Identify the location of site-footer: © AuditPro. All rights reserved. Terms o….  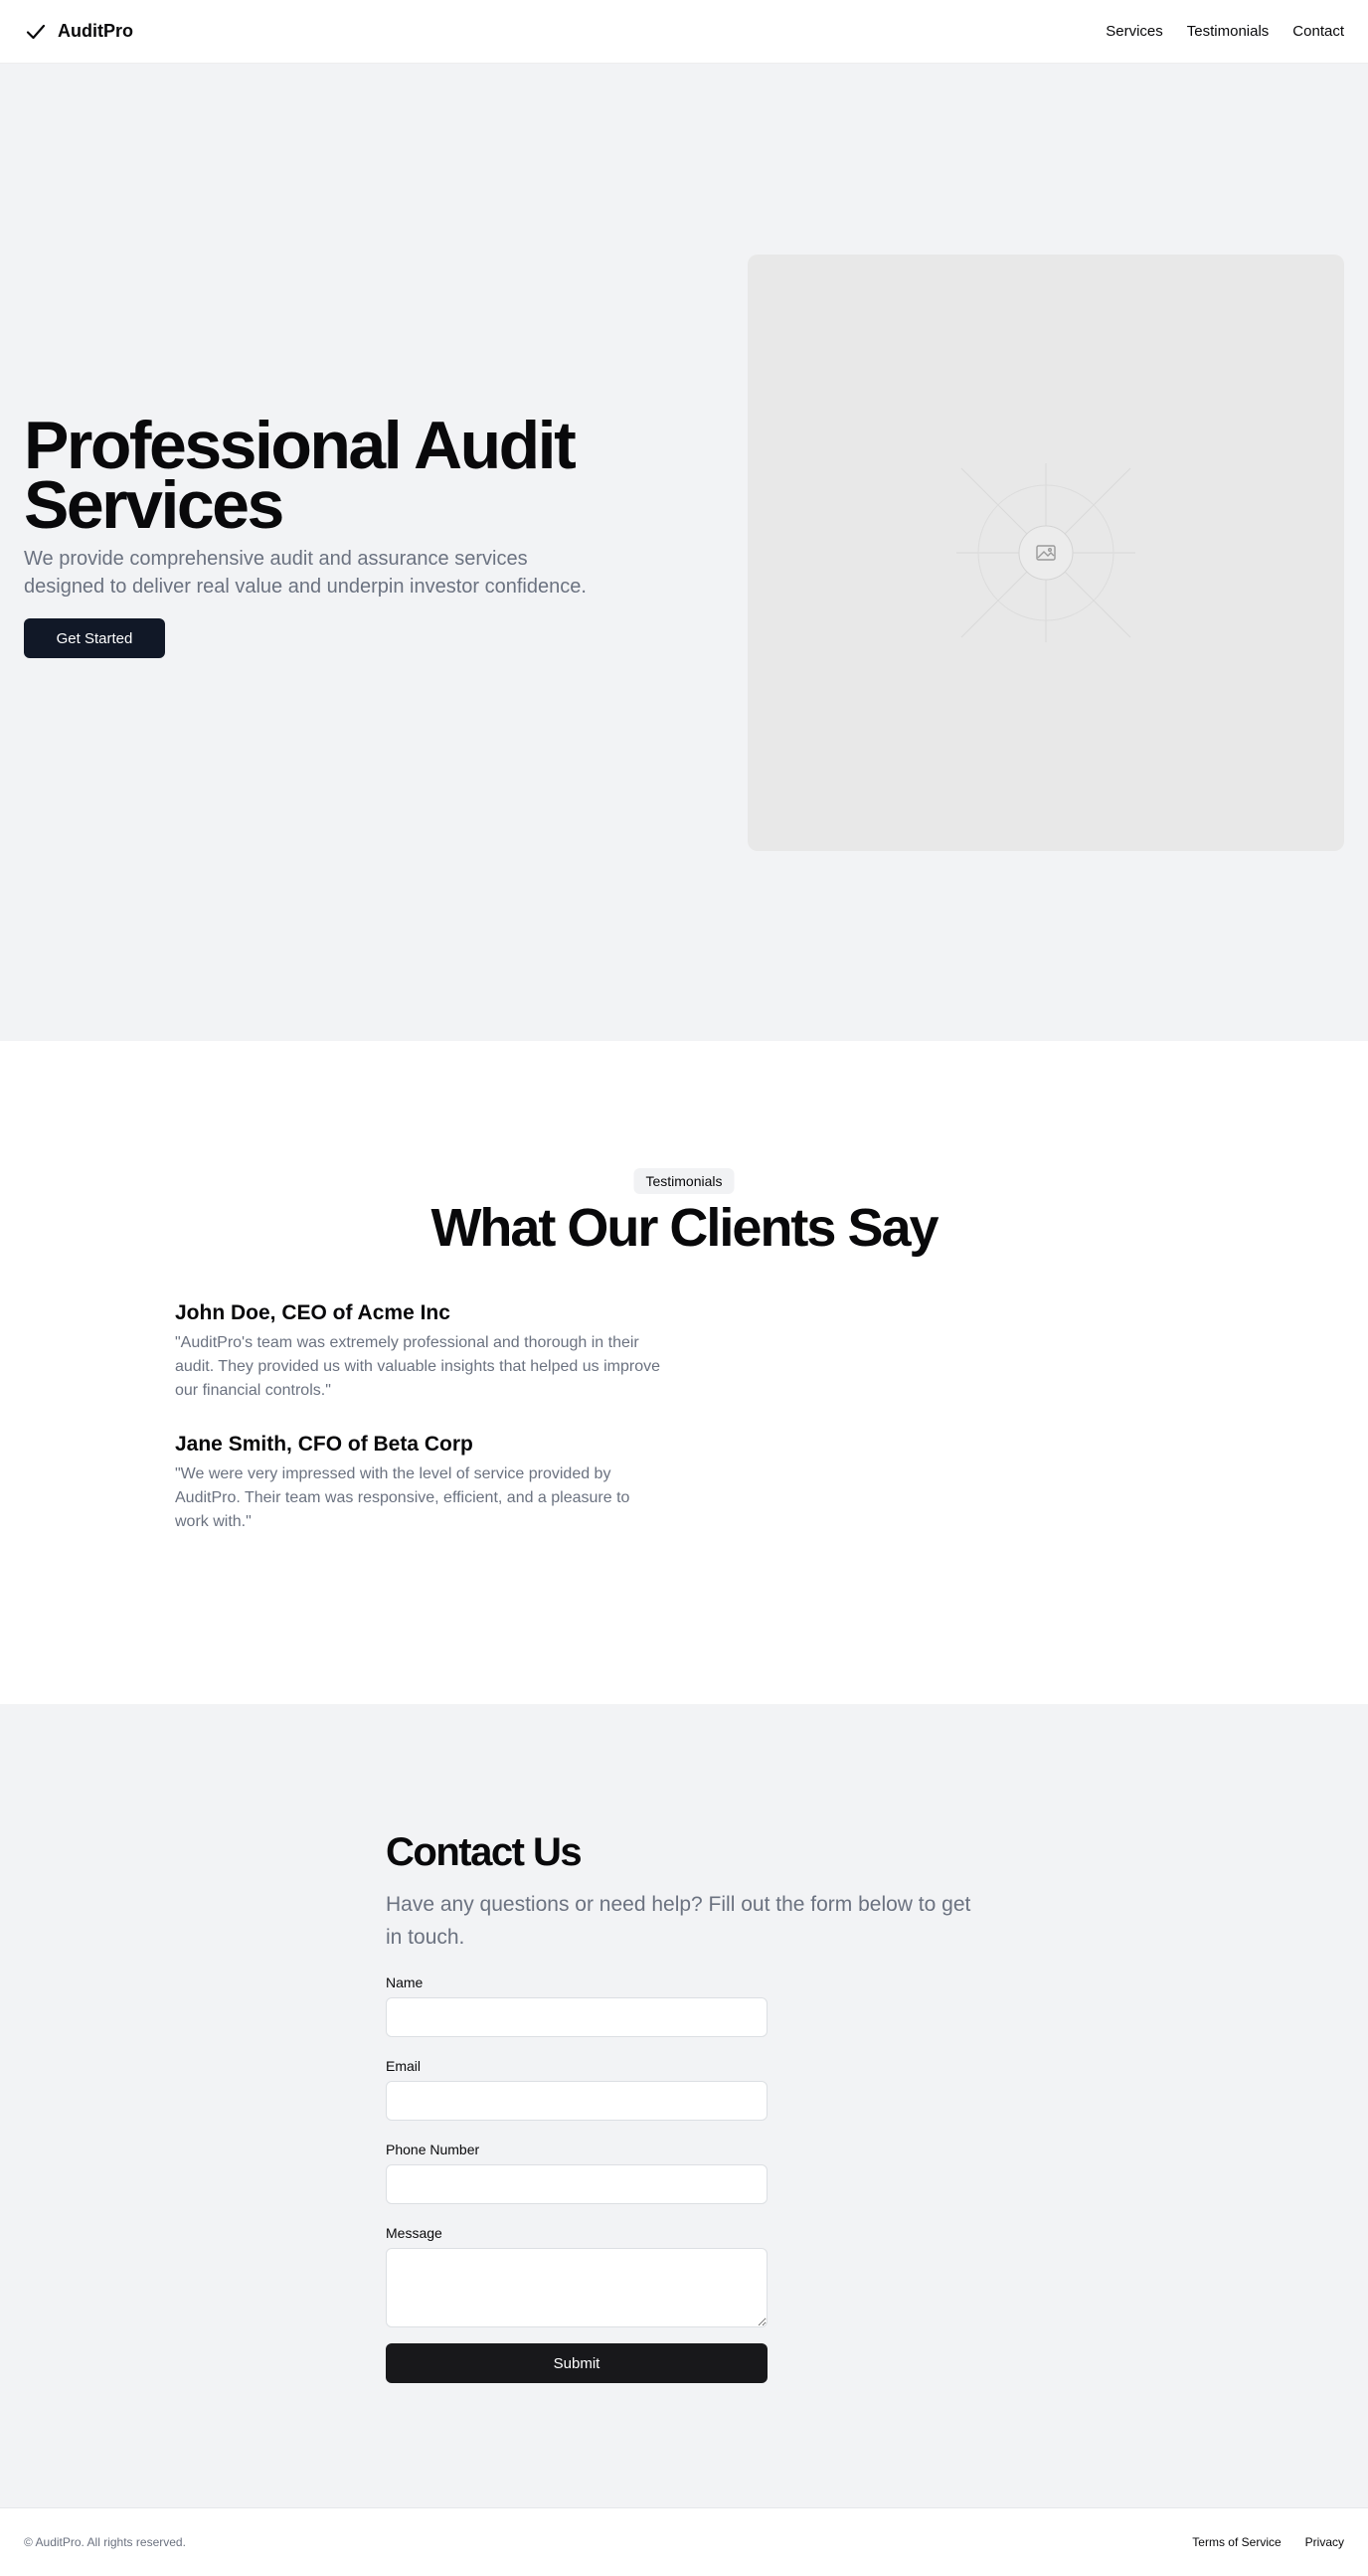
(684, 2541).